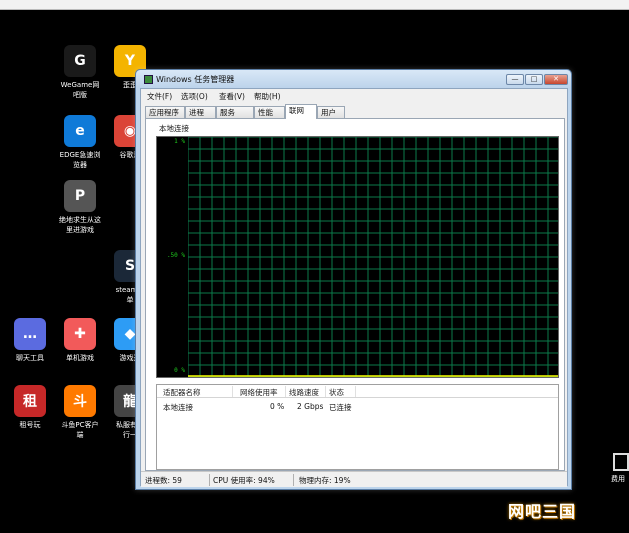 The width and height of the screenshot is (629, 533). Describe the element at coordinates (80, 334) in the screenshot. I see `app-icon: ✚` at that location.